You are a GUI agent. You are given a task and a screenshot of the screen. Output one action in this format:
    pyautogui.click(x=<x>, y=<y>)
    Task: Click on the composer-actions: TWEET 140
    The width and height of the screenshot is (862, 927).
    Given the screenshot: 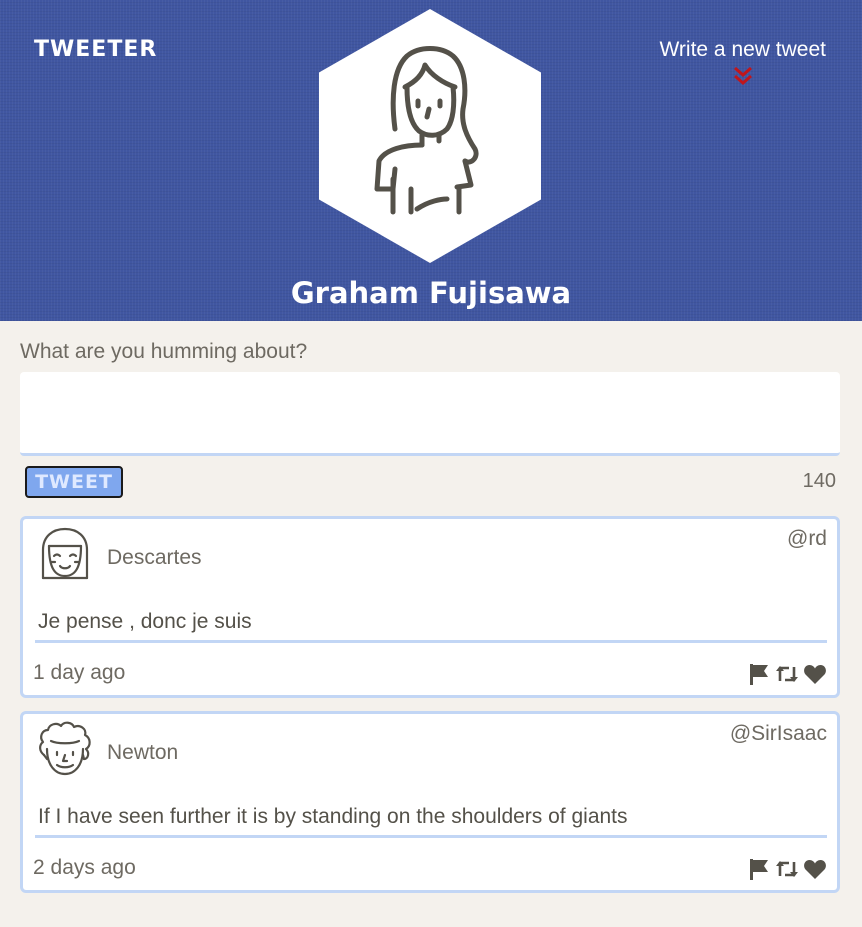 What is the action you would take?
    pyautogui.click(x=430, y=481)
    